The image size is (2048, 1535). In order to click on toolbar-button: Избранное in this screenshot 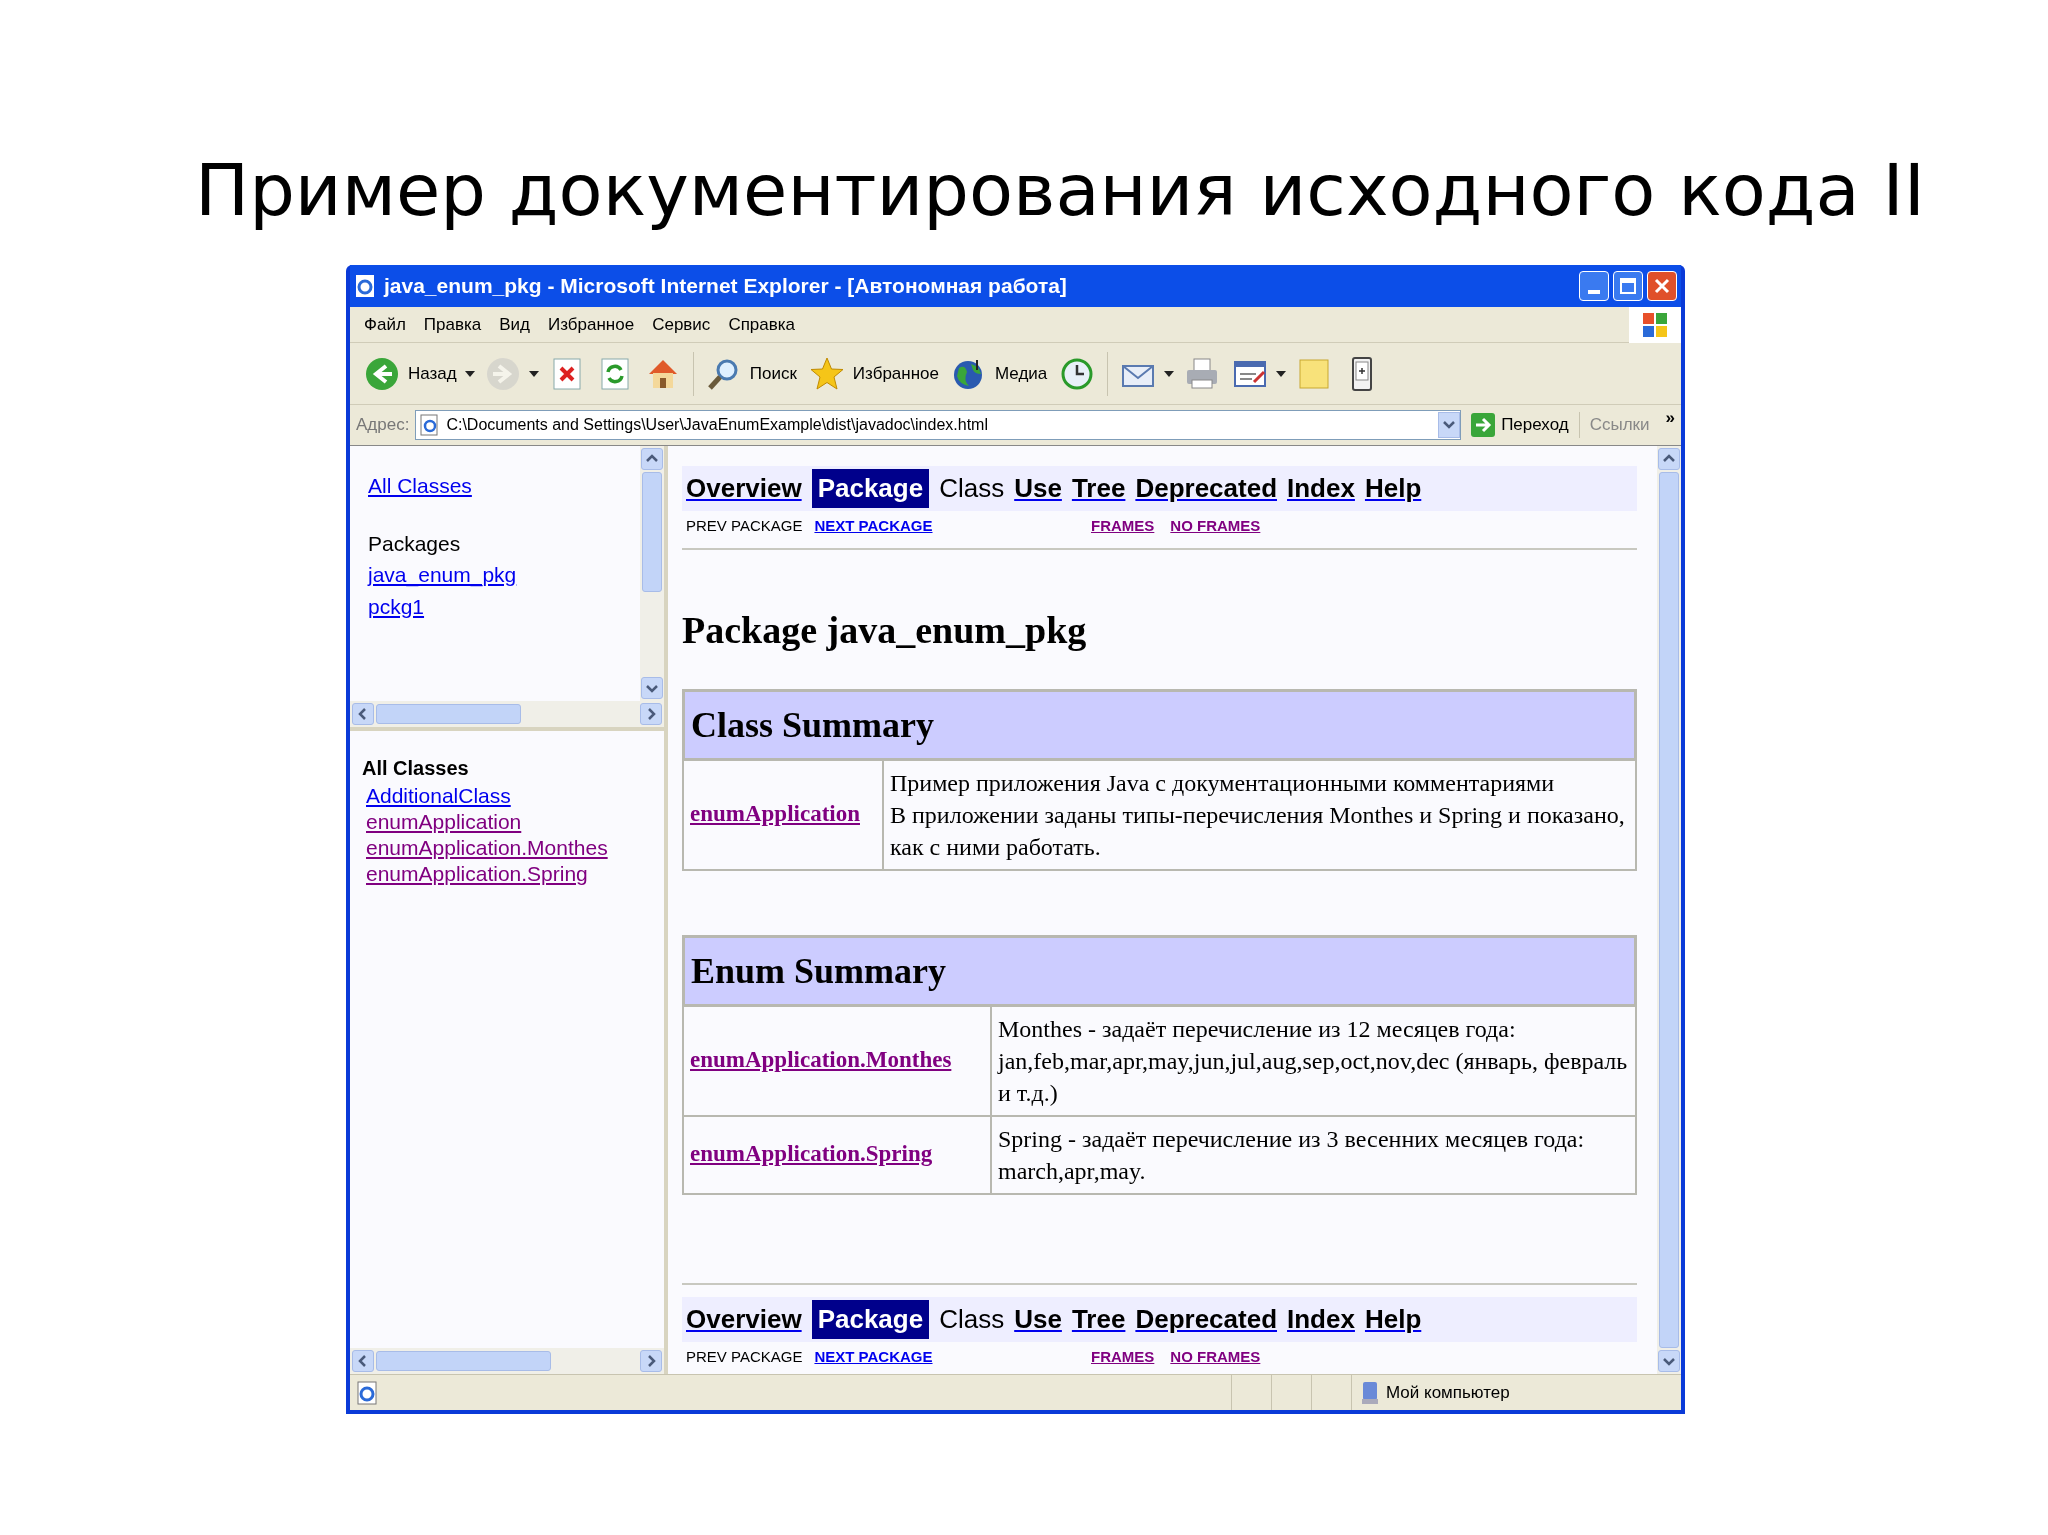, I will do `click(873, 373)`.